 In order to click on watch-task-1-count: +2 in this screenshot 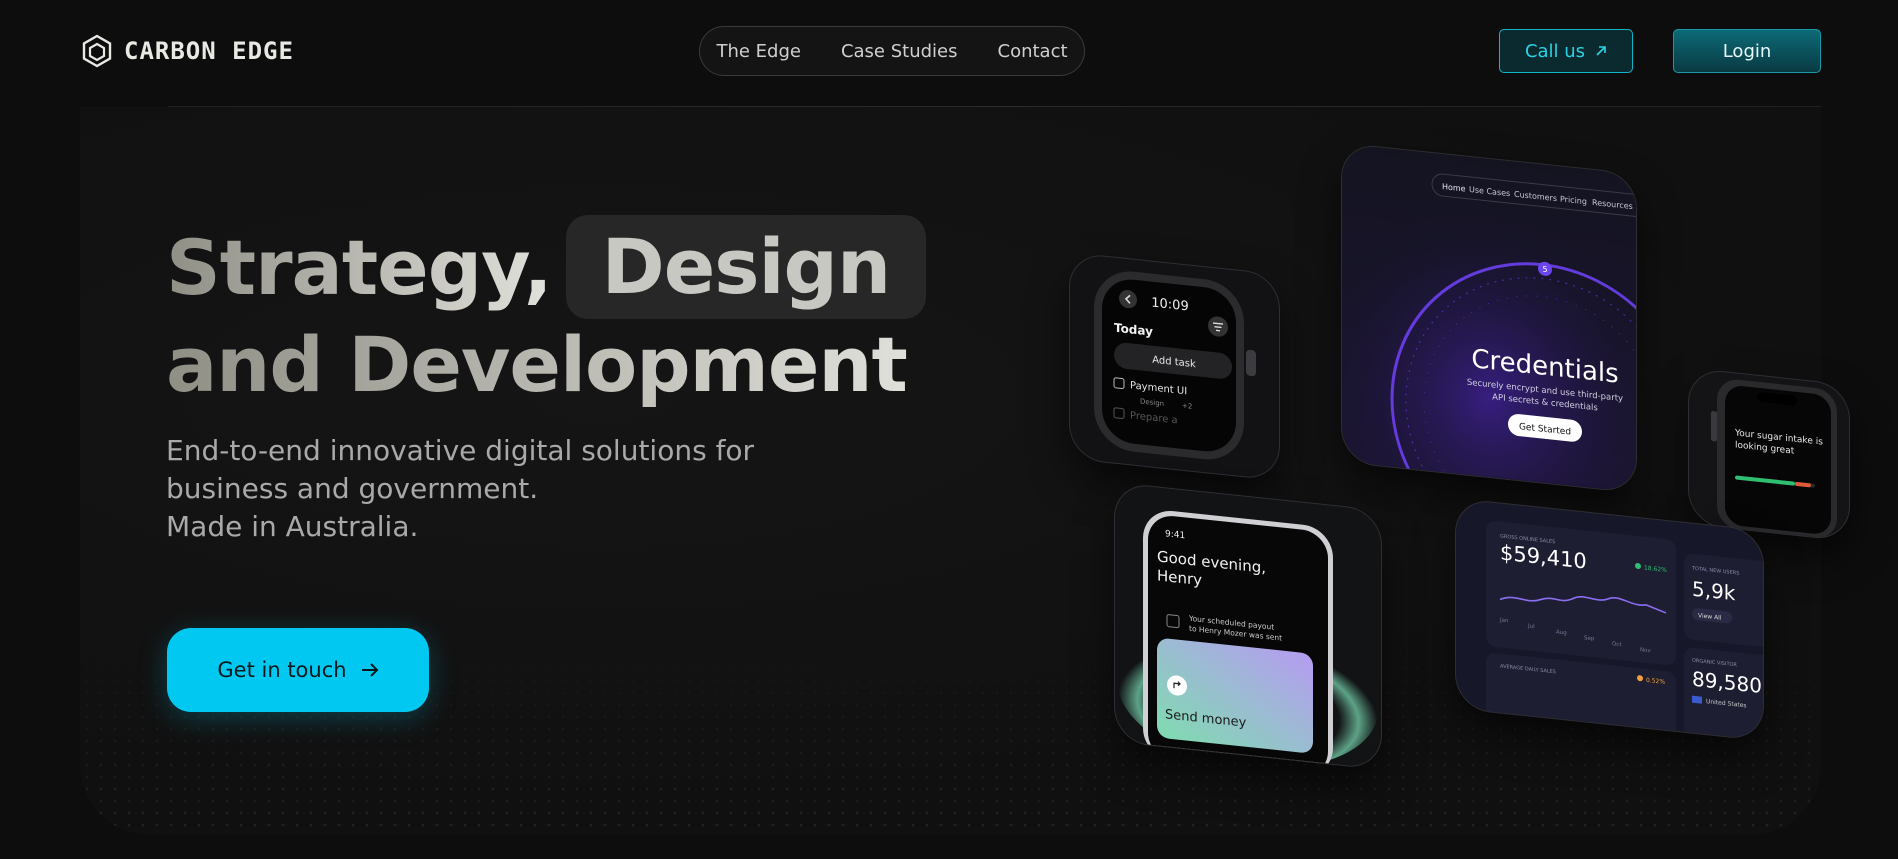, I will do `click(1187, 406)`.